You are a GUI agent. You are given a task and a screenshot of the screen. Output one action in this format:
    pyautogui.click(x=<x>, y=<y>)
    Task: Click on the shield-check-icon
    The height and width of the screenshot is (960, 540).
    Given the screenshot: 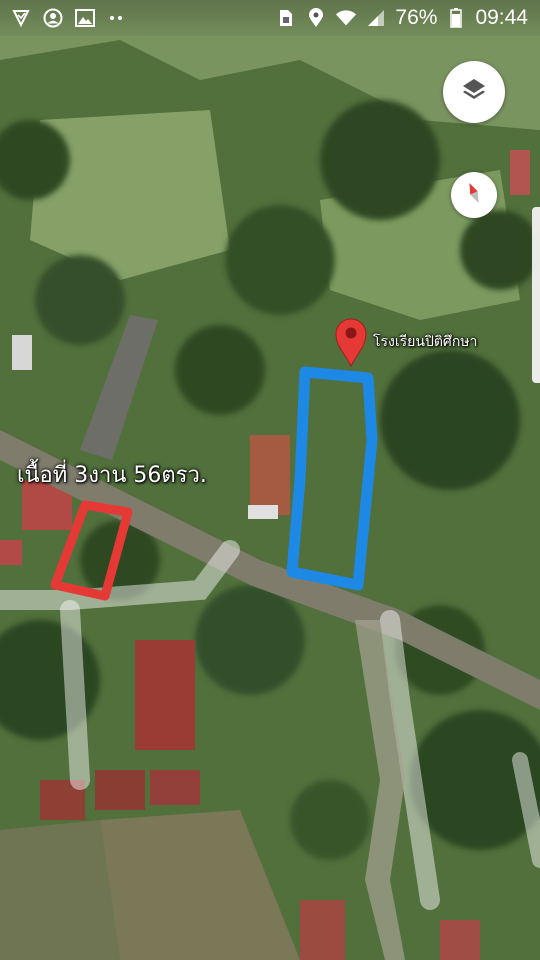 What is the action you would take?
    pyautogui.click(x=21, y=18)
    